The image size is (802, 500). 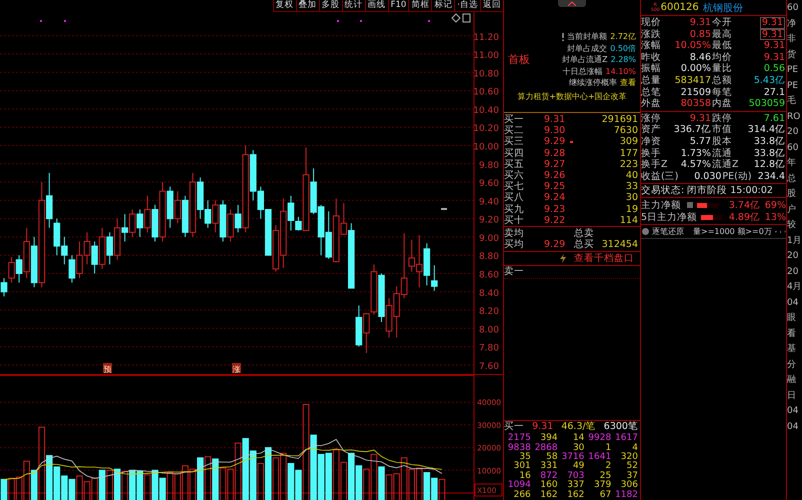 I want to click on toolbar-button: 复权, so click(x=284, y=6).